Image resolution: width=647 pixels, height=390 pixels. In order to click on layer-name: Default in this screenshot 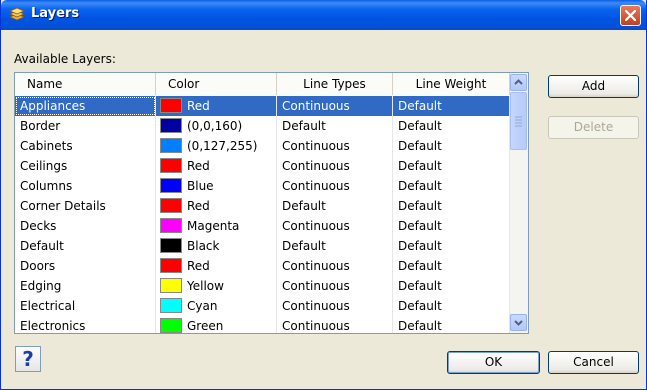, I will do `click(85, 246)`.